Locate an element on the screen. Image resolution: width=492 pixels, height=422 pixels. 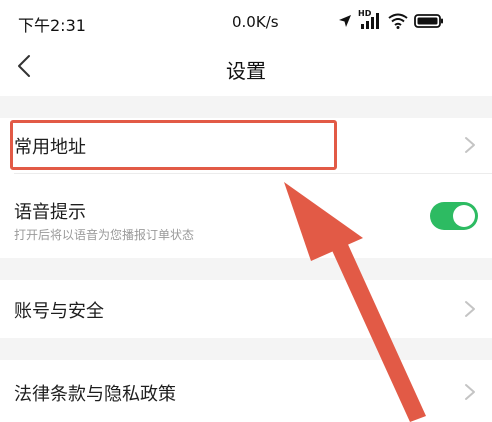
voice-prompt-subtitle: 打开后将以语音为您播报订单状态 is located at coordinates (104, 235).